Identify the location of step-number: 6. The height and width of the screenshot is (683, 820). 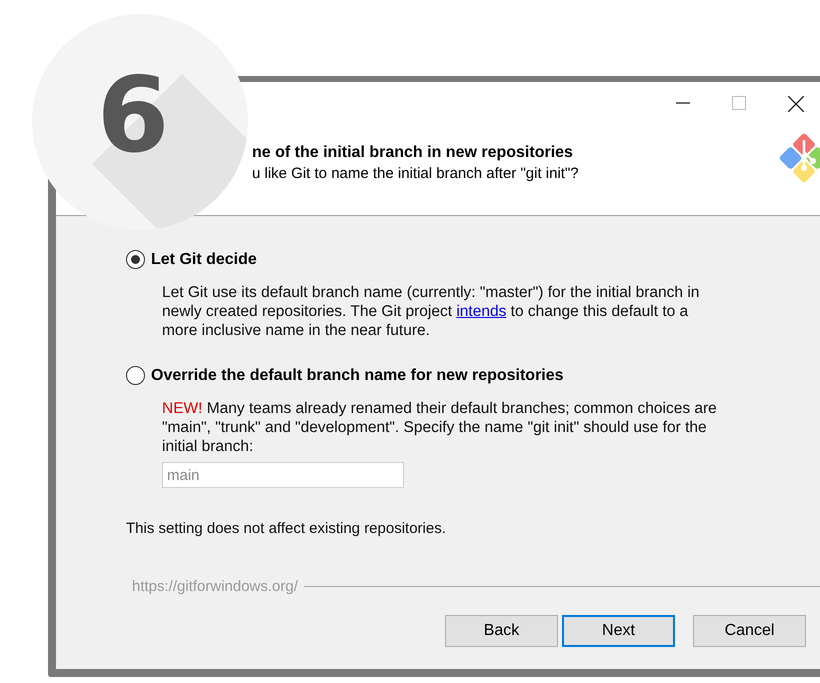
(133, 115).